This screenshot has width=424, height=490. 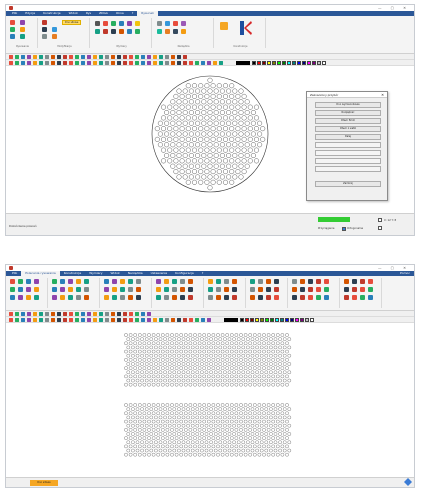 What do you see at coordinates (183, 31) in the screenshot?
I see `pan-icon` at bounding box center [183, 31].